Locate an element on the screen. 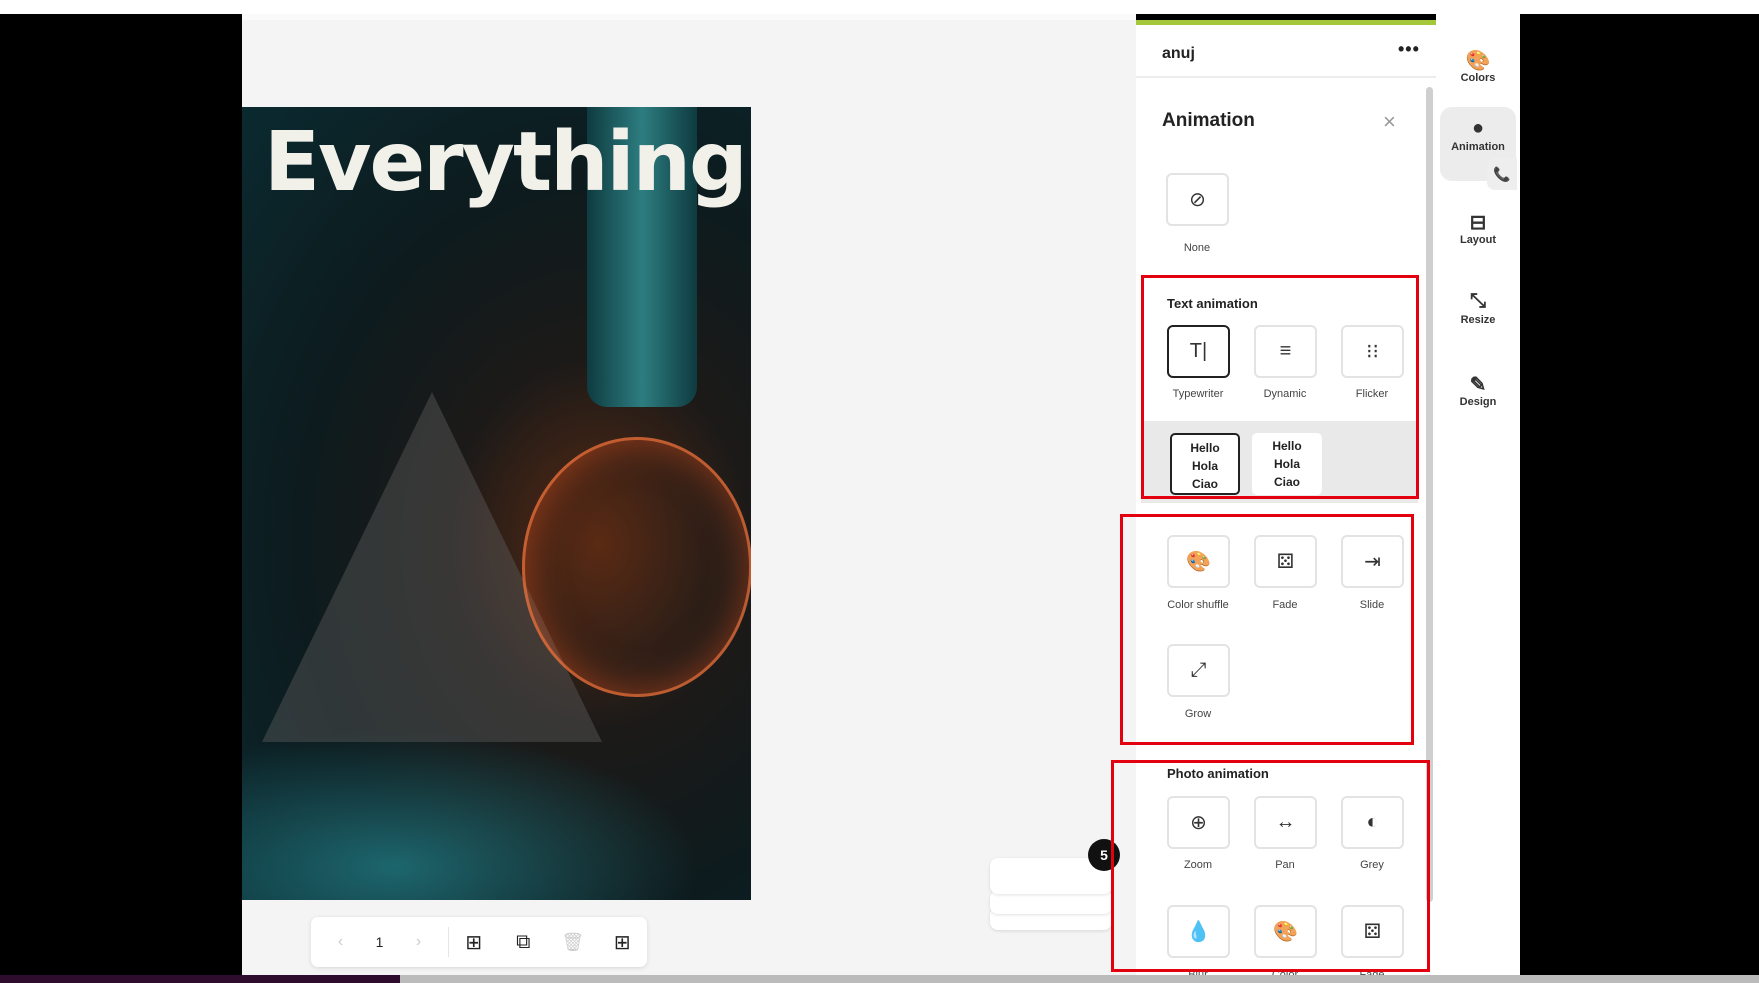 The height and width of the screenshot is (983, 1759). ban-icon: ⊘ is located at coordinates (1197, 200).